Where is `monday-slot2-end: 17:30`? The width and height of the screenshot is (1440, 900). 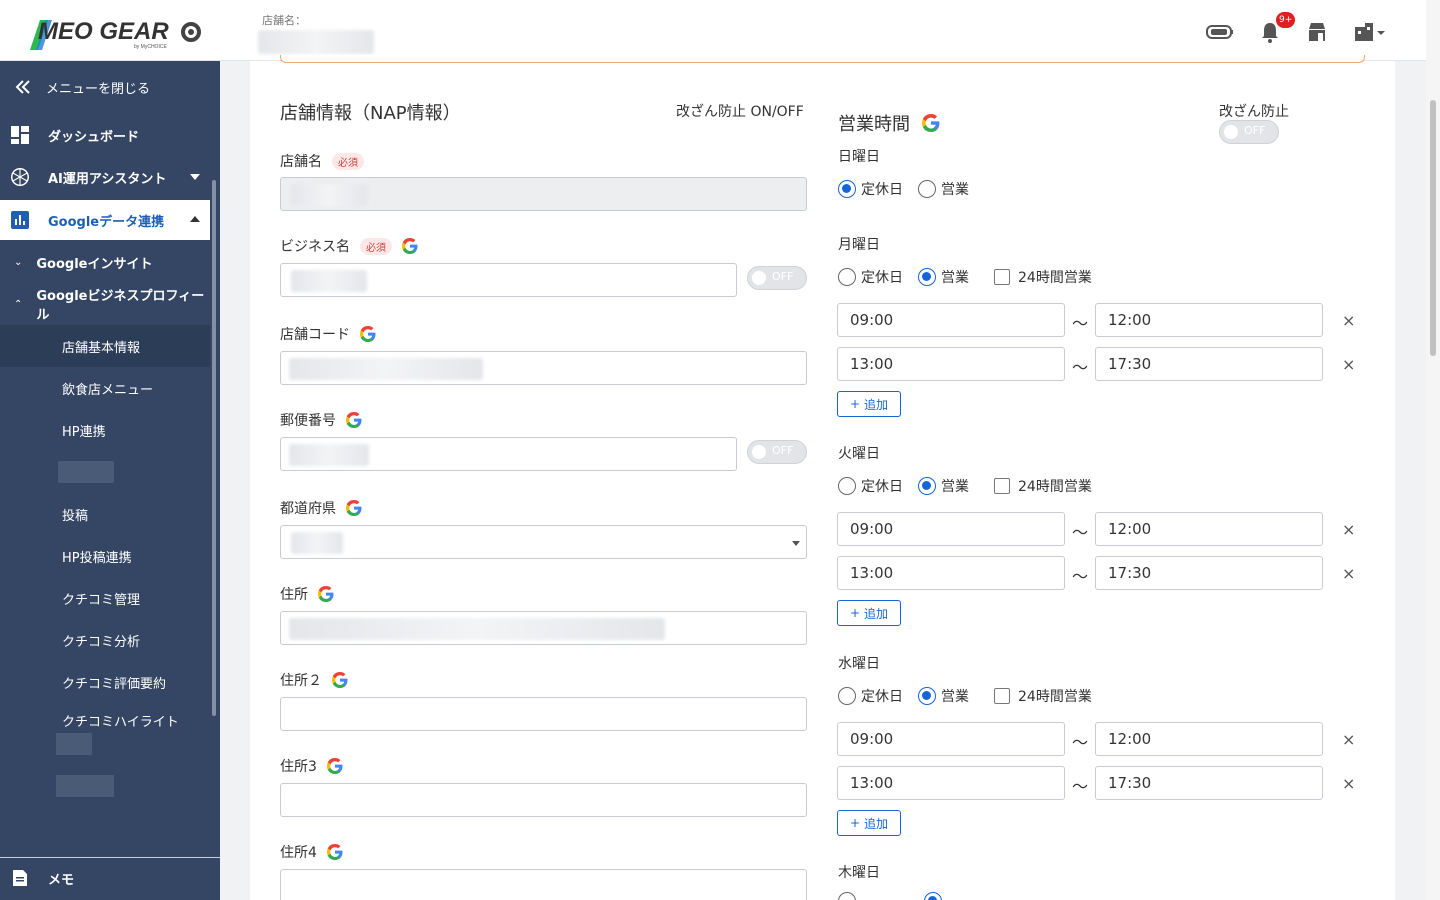 monday-slot2-end: 17:30 is located at coordinates (1209, 364).